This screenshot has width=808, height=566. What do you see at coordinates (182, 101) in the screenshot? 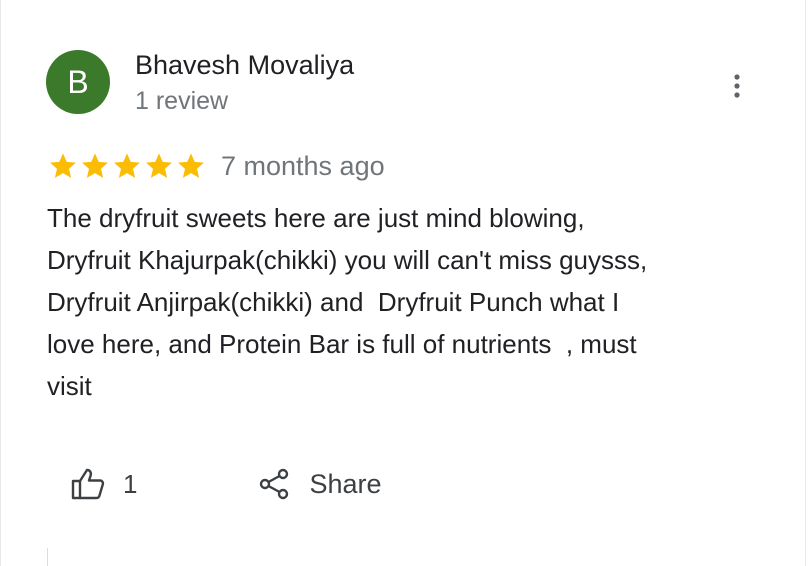
I see `author-review-count: 1 review` at bounding box center [182, 101].